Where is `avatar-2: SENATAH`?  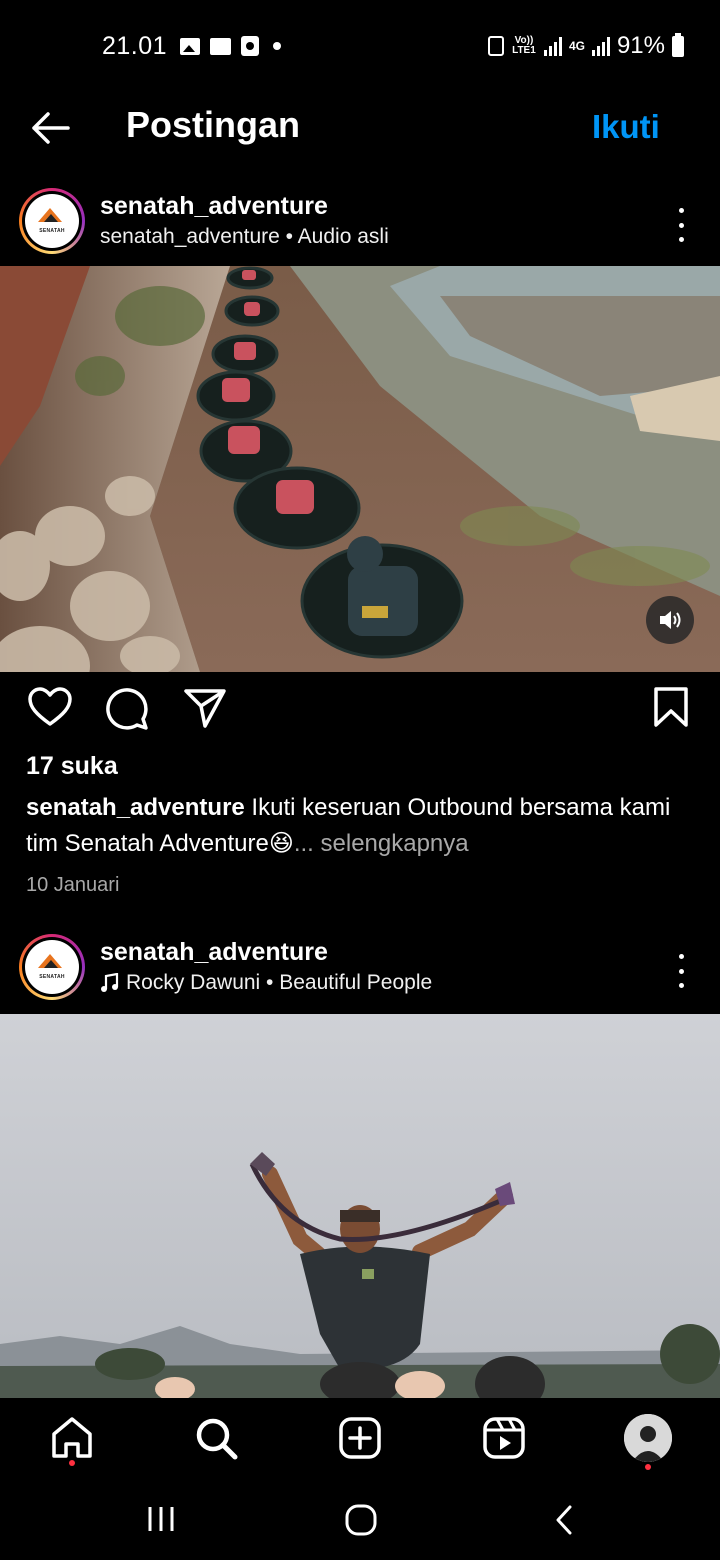
avatar-2: SENATAH is located at coordinates (52, 967).